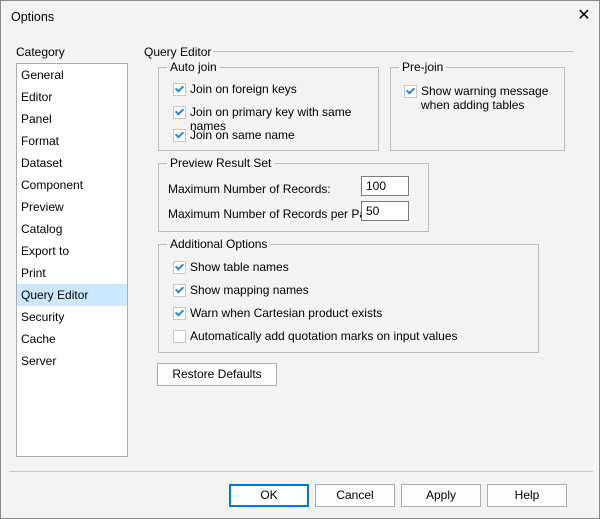  What do you see at coordinates (219, 244) in the screenshot?
I see `additional-legend: Additional Options` at bounding box center [219, 244].